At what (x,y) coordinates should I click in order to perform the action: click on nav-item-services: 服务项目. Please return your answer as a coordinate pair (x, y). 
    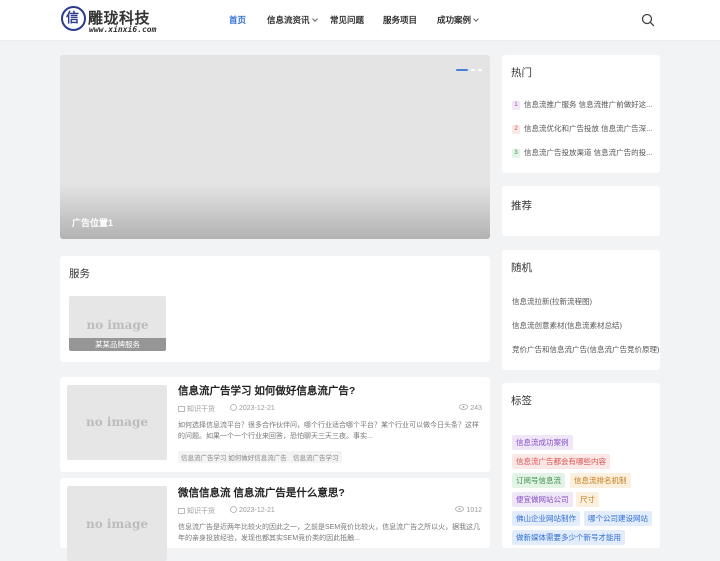
    Looking at the image, I should click on (400, 20).